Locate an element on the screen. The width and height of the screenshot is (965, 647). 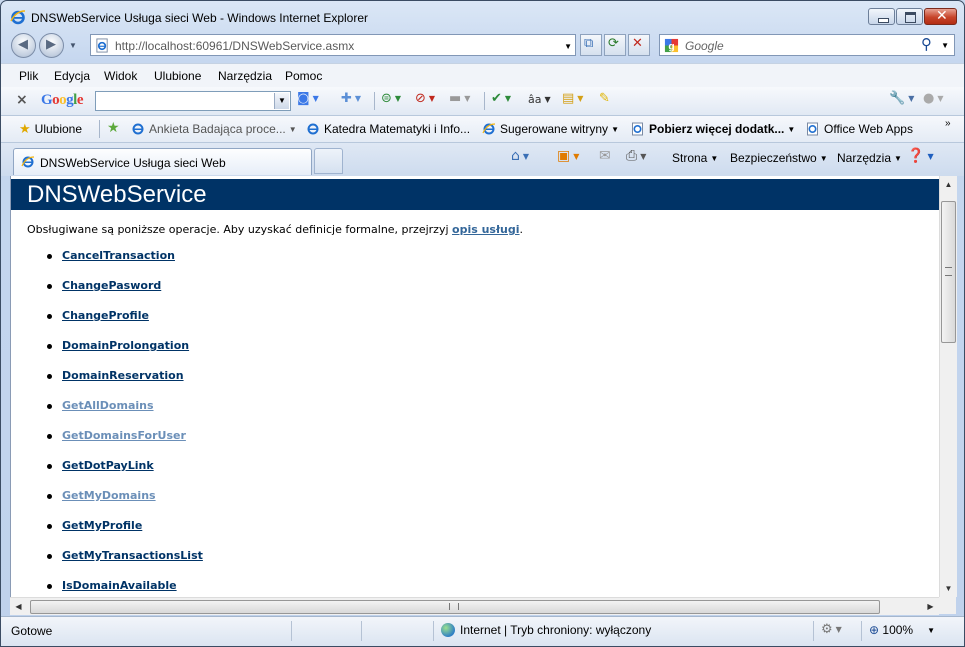
tools-menu: Narzędzia ▼ is located at coordinates (869, 158).